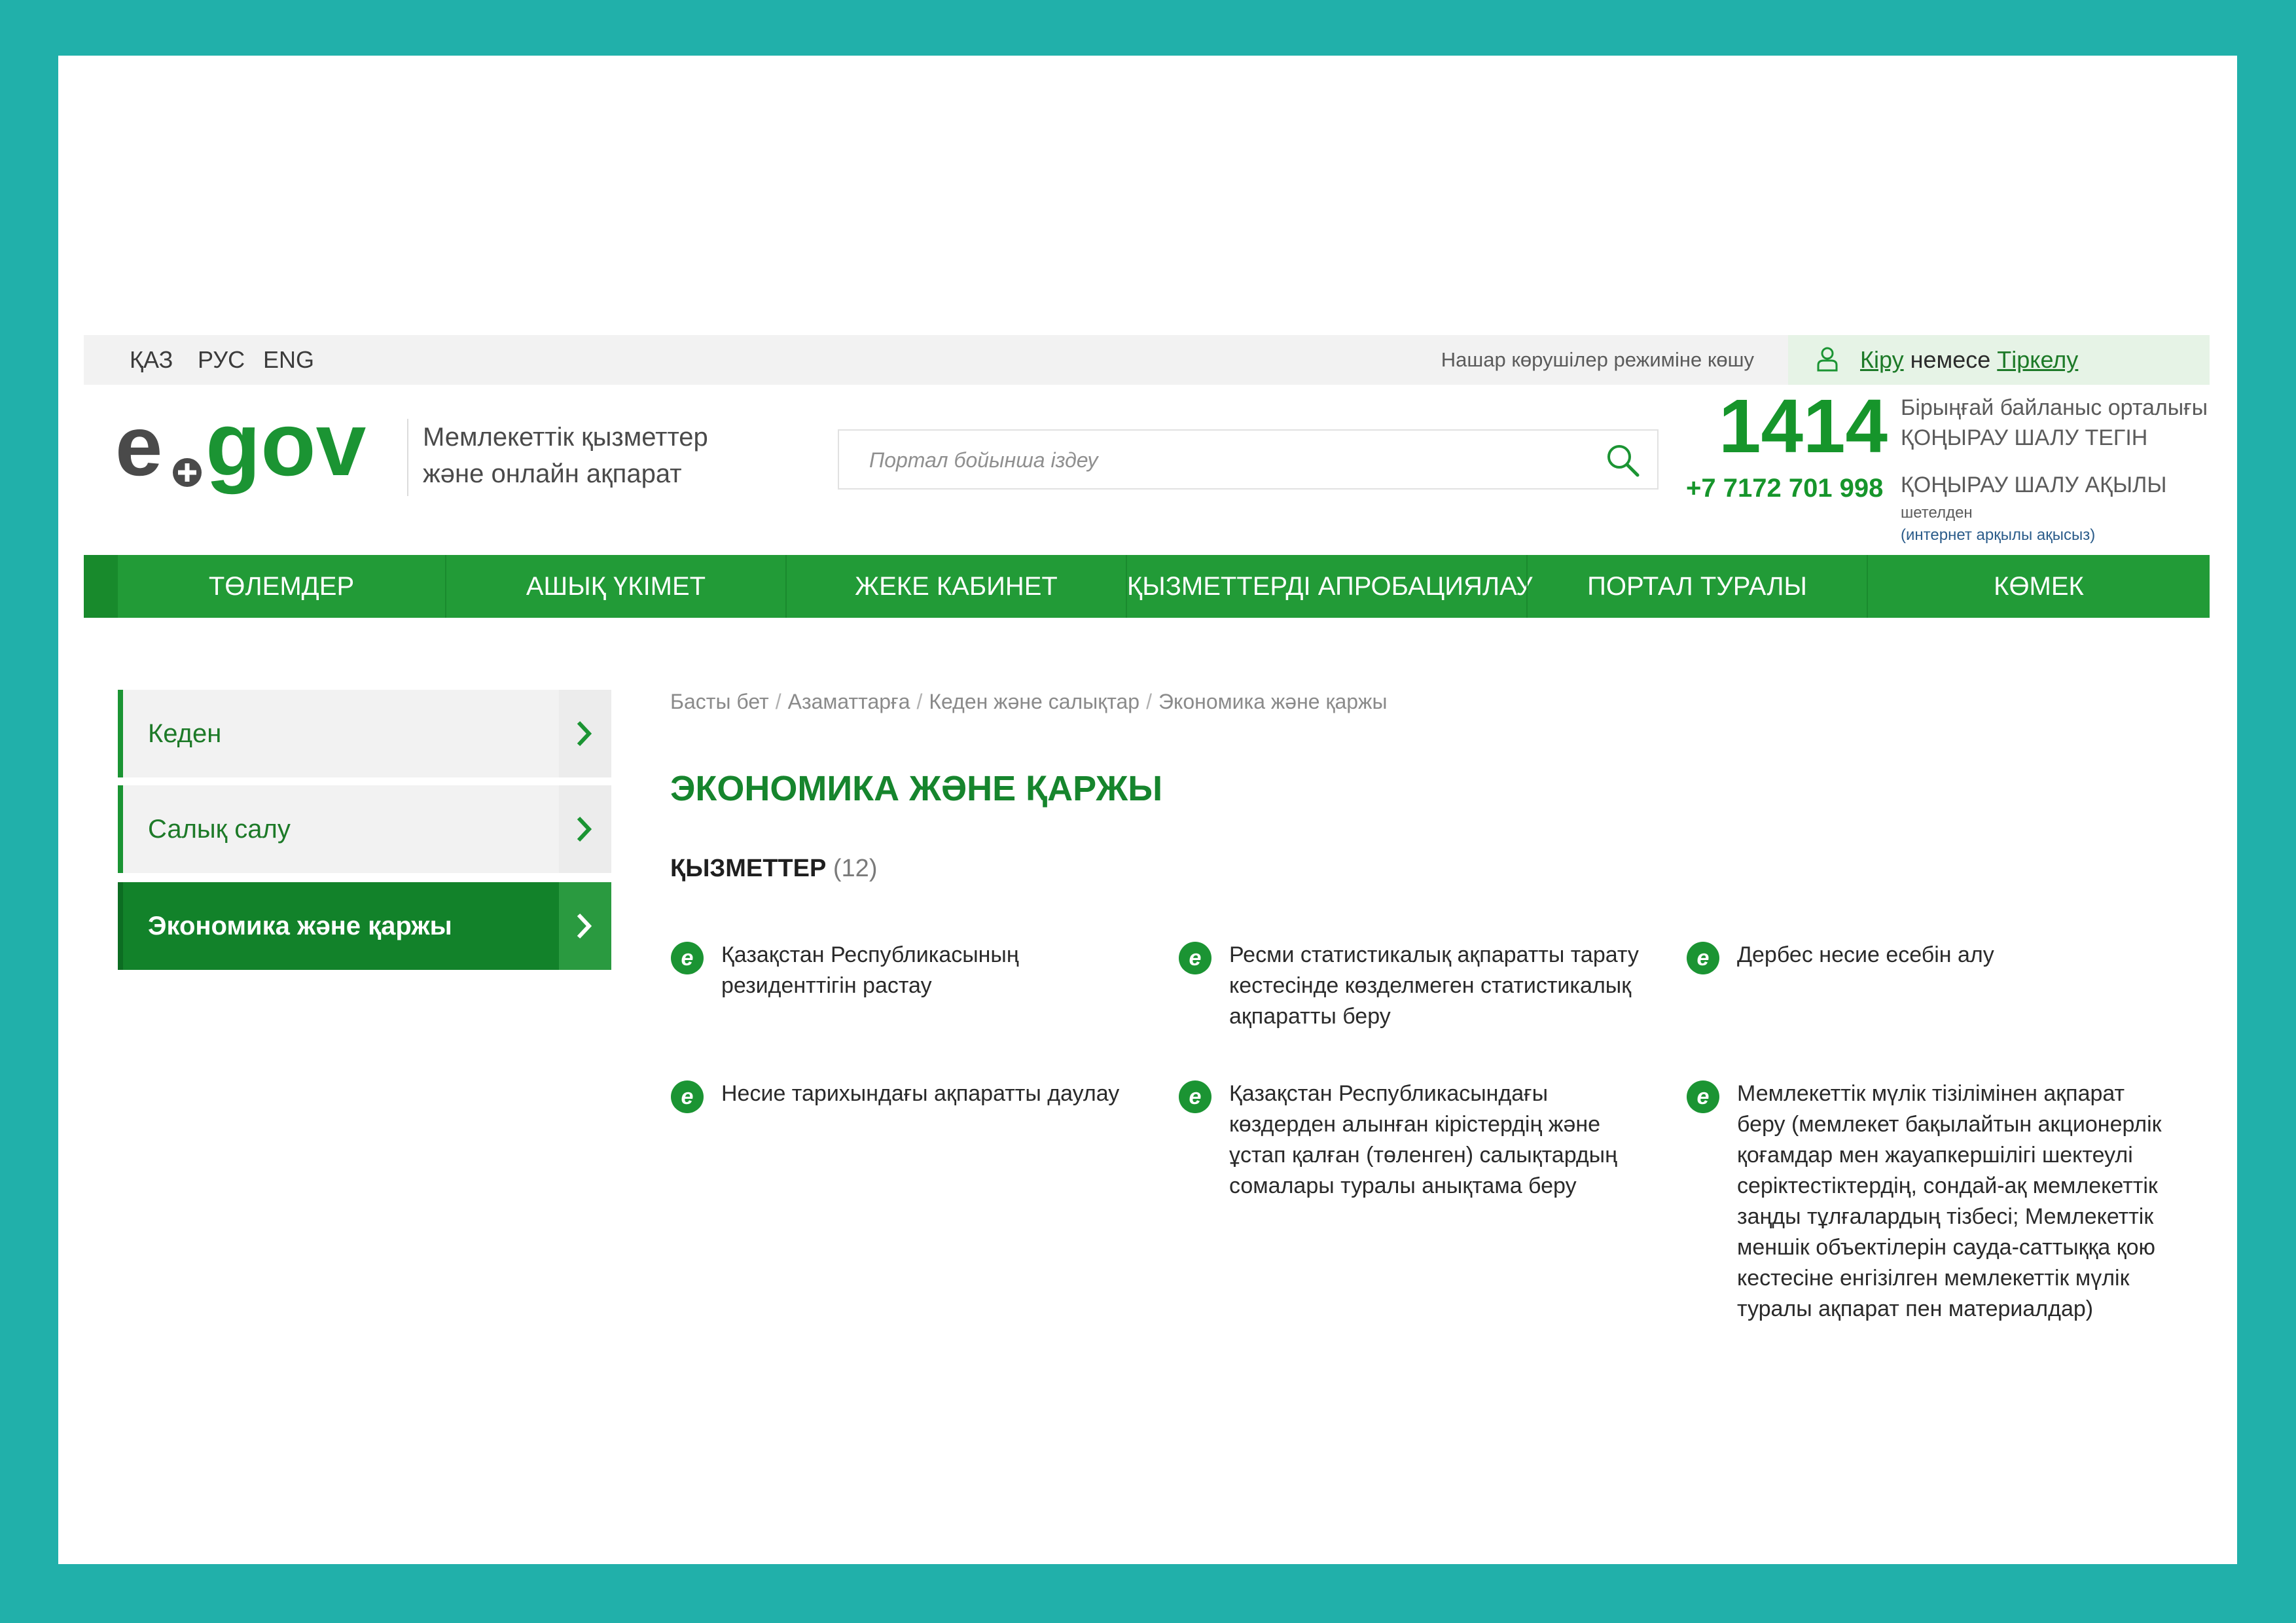 The image size is (2296, 1623). What do you see at coordinates (748, 869) in the screenshot?
I see `services-heading-label: ҚЫЗМЕТТЕР` at bounding box center [748, 869].